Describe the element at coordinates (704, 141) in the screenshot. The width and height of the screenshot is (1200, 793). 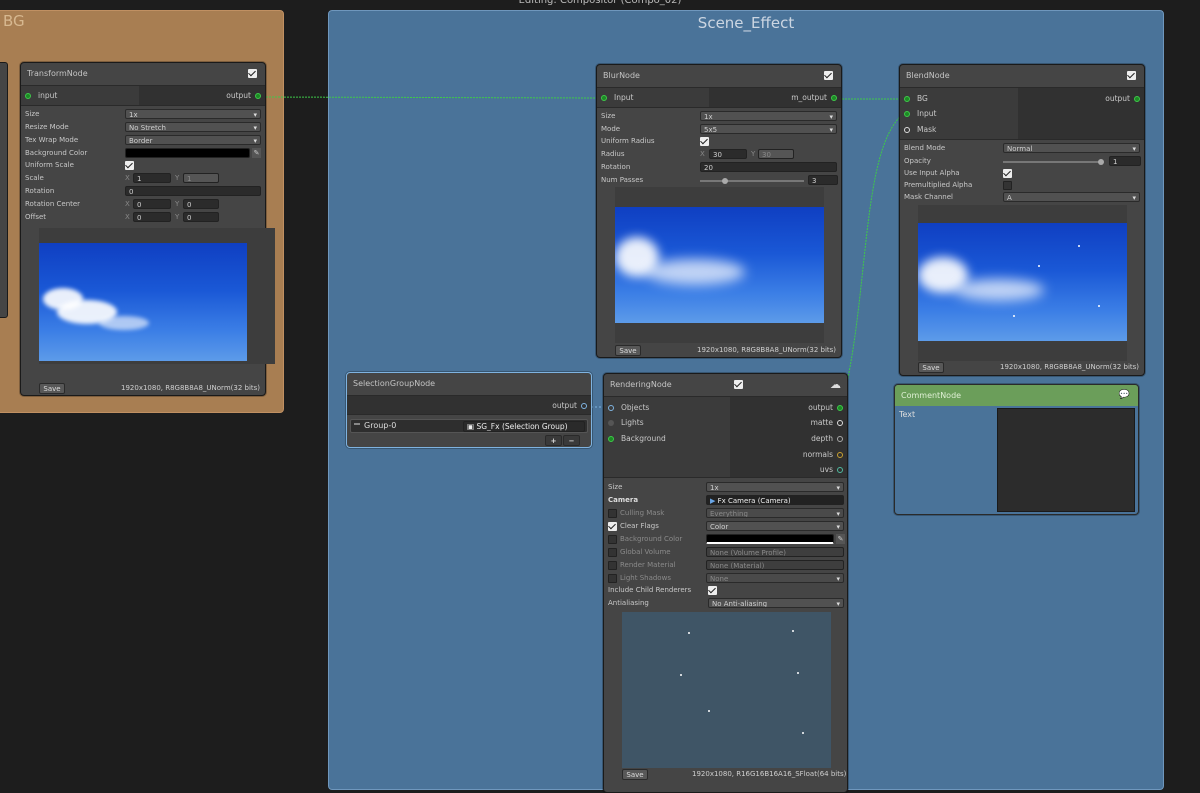
I see `uniform-radius-checkbox` at that location.